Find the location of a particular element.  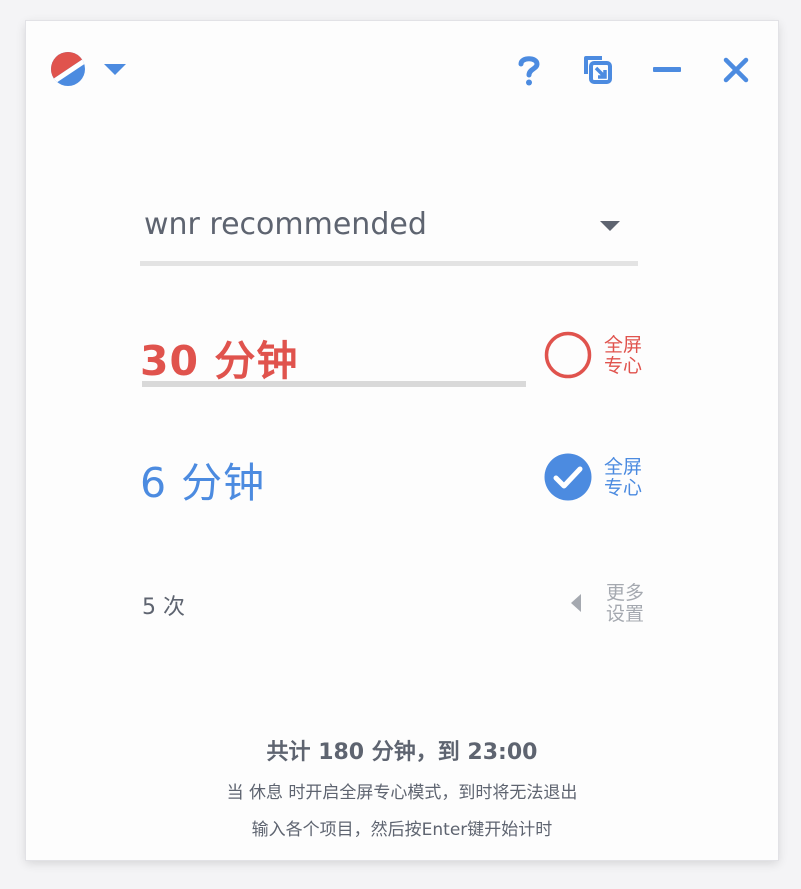

work-time-underline is located at coordinates (334, 384).